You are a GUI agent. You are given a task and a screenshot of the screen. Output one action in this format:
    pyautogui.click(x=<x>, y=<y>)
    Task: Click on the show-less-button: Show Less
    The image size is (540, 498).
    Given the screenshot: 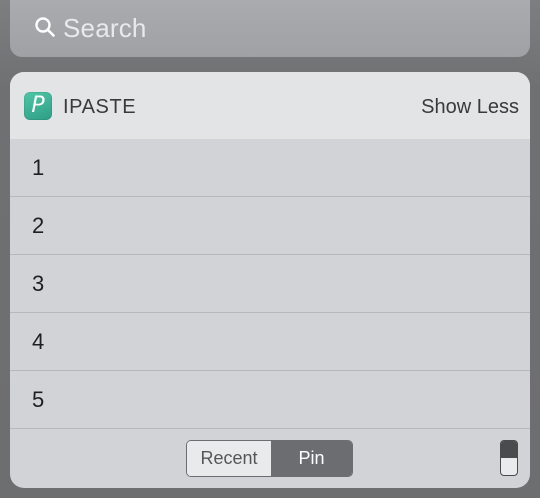 What is the action you would take?
    pyautogui.click(x=470, y=107)
    